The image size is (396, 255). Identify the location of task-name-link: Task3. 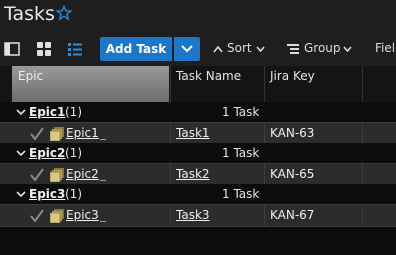
(193, 215).